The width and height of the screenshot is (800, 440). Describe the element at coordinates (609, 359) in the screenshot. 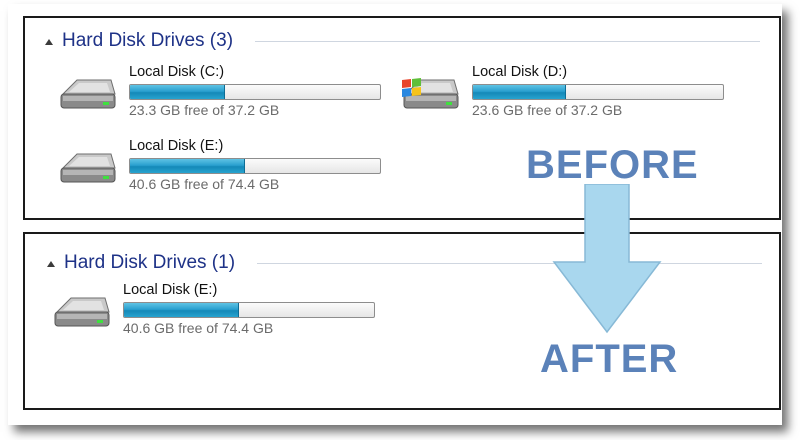

I see `after-label: AFTER` at that location.